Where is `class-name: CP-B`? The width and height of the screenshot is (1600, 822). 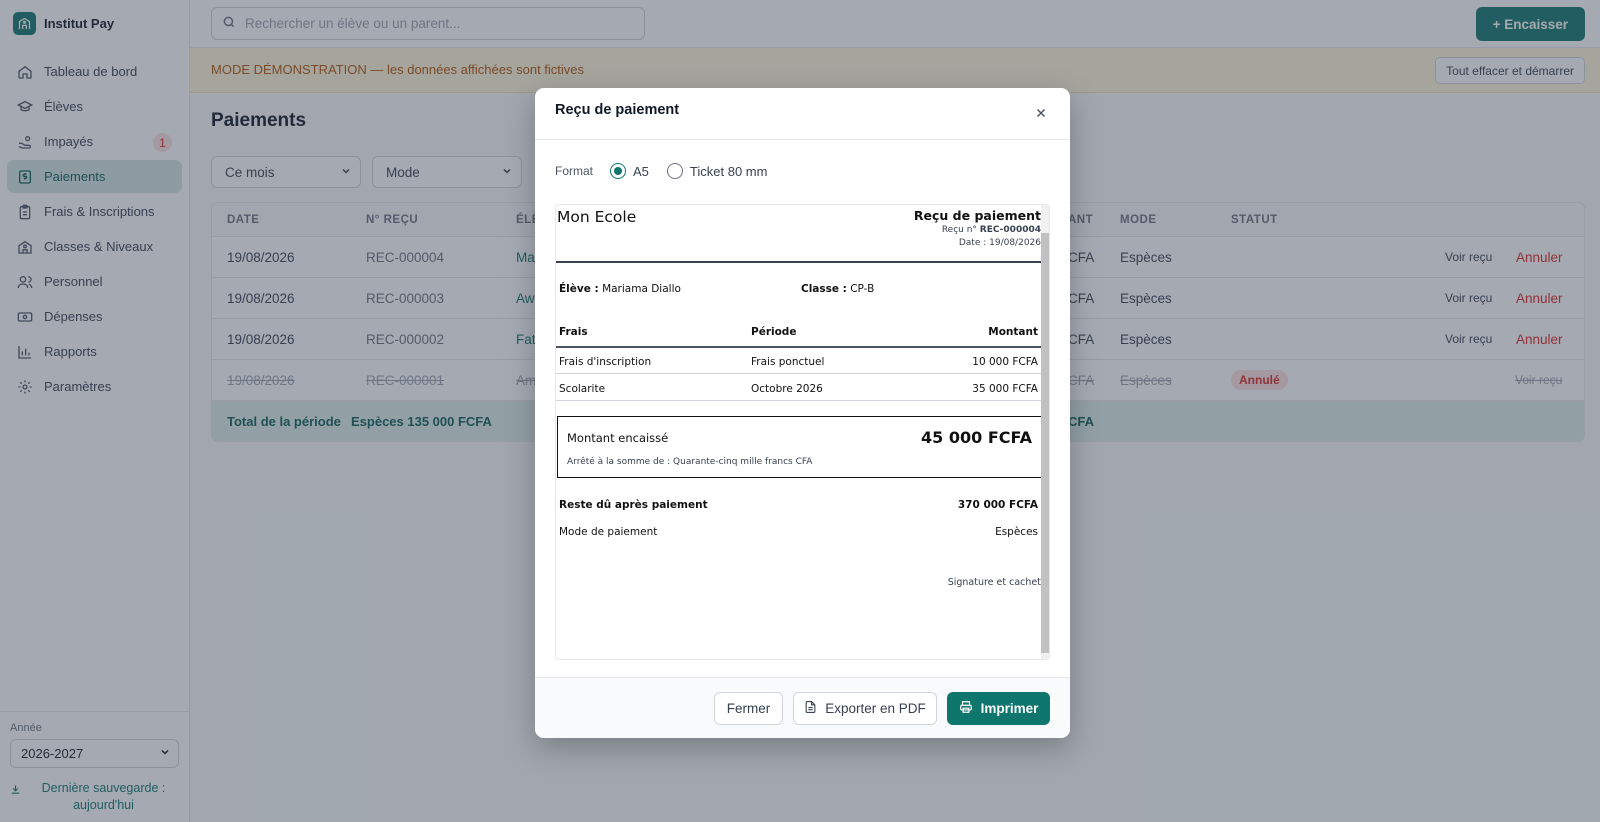
class-name: CP-B is located at coordinates (862, 289).